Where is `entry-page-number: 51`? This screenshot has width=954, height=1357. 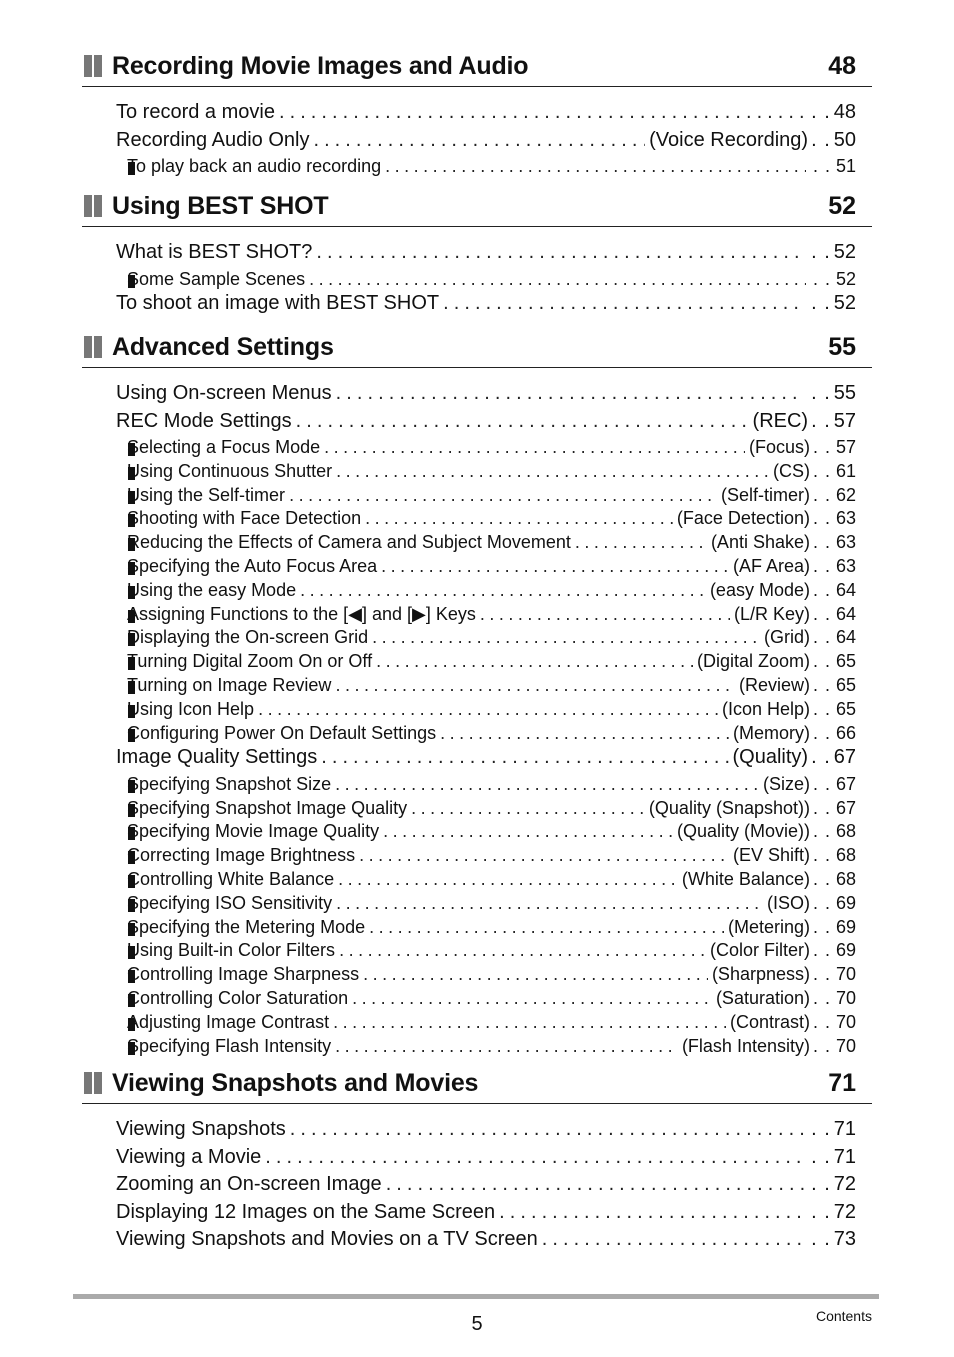
entry-page-number: 51 is located at coordinates (845, 166).